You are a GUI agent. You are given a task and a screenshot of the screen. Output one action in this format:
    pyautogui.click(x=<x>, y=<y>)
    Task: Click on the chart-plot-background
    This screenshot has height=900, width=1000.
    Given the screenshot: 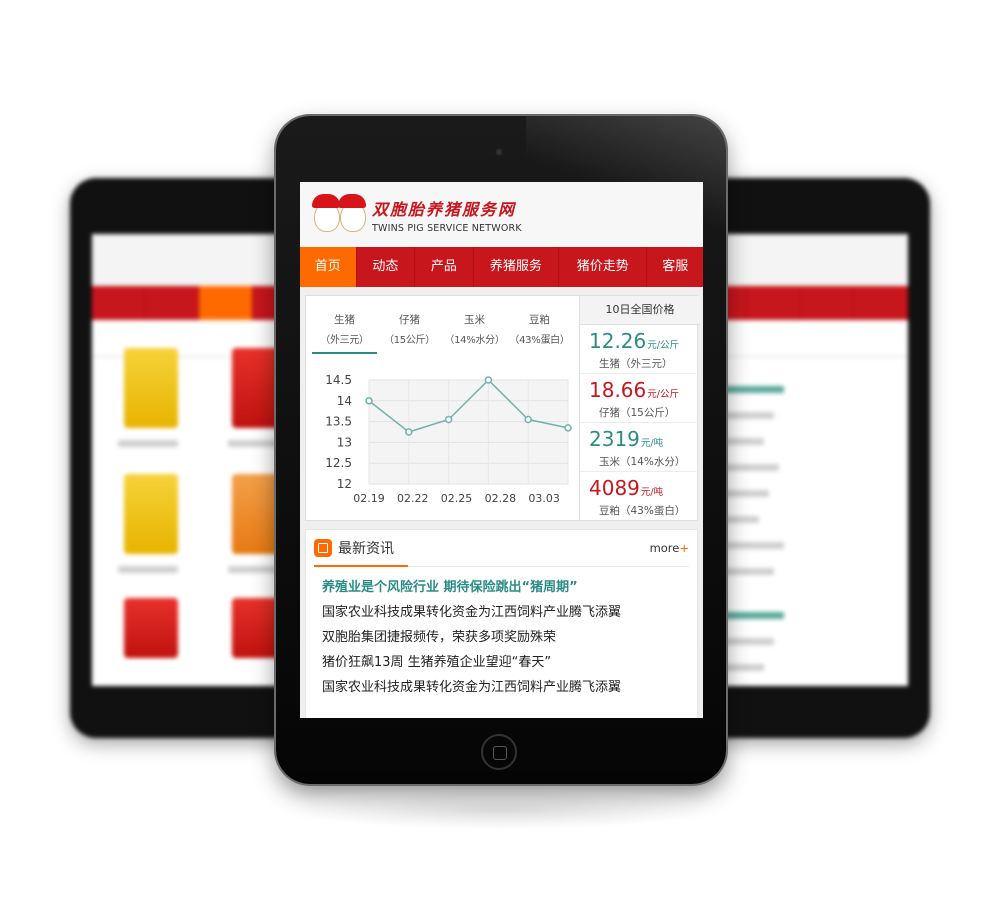 What is the action you would take?
    pyautogui.click(x=468, y=432)
    